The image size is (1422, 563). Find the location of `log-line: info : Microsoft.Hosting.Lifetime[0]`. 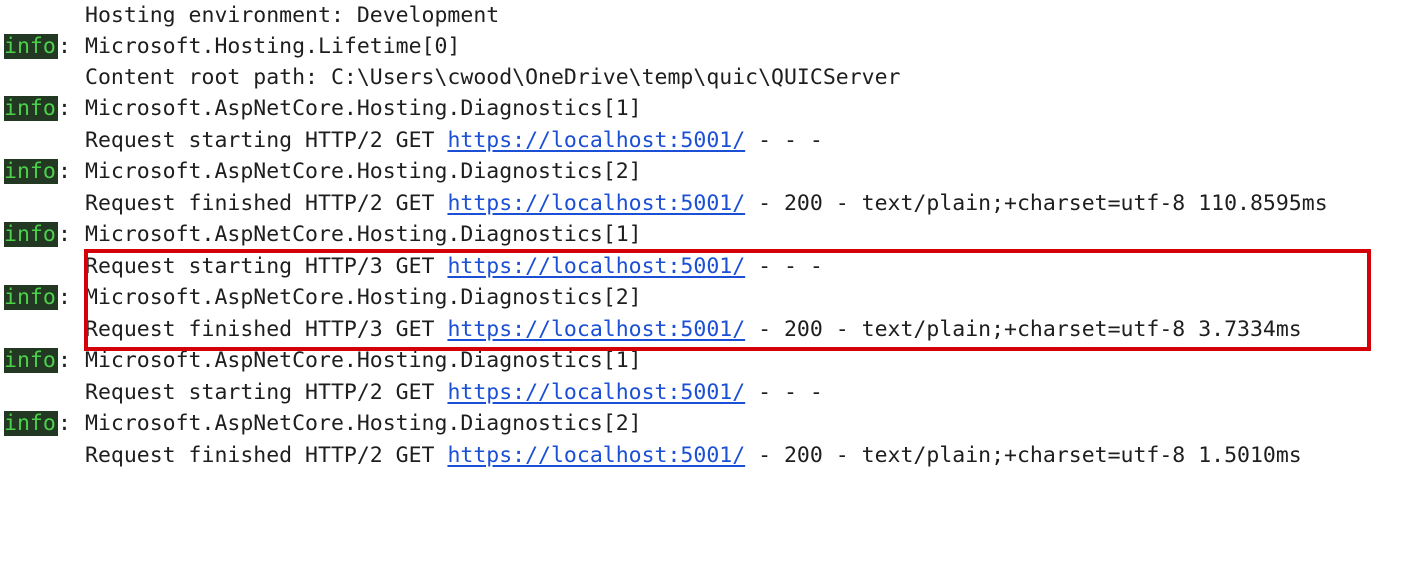

log-line: info : Microsoft.Hosting.Lifetime[0] is located at coordinates (230, 46).